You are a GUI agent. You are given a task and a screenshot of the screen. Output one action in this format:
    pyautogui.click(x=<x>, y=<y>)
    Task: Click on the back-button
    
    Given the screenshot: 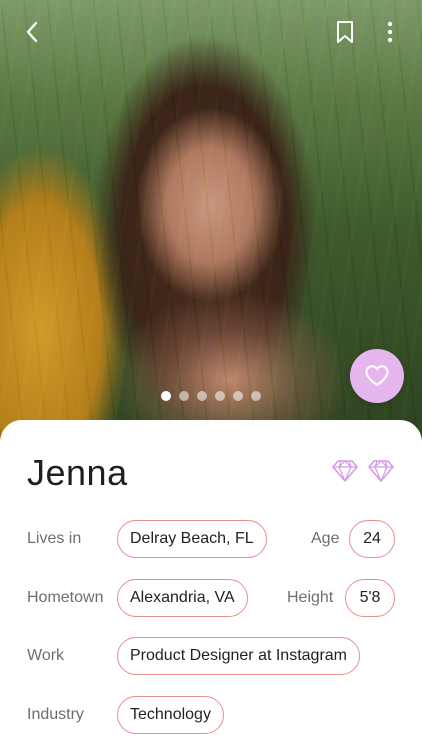 What is the action you would take?
    pyautogui.click(x=32, y=32)
    